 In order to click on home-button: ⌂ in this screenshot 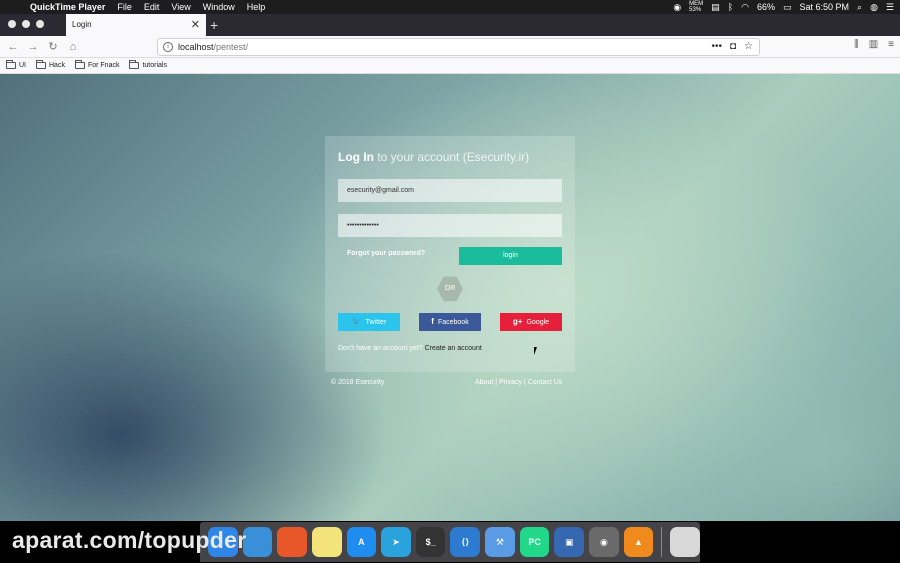, I will do `click(73, 47)`.